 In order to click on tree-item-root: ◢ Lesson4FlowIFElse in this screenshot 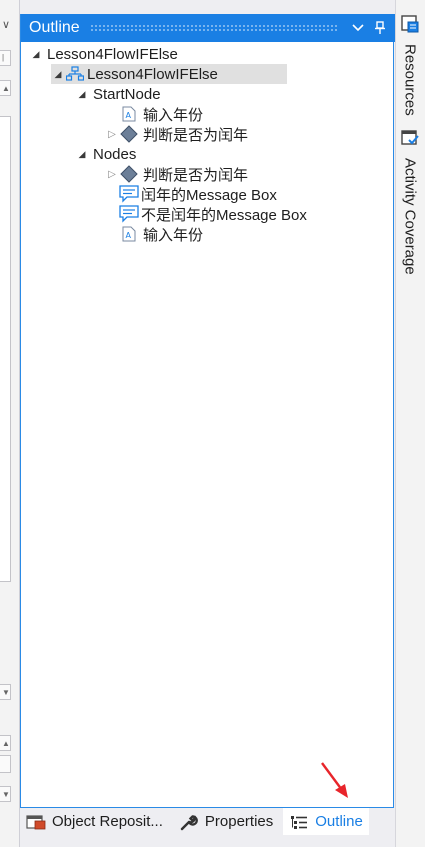, I will do `click(103, 54)`.